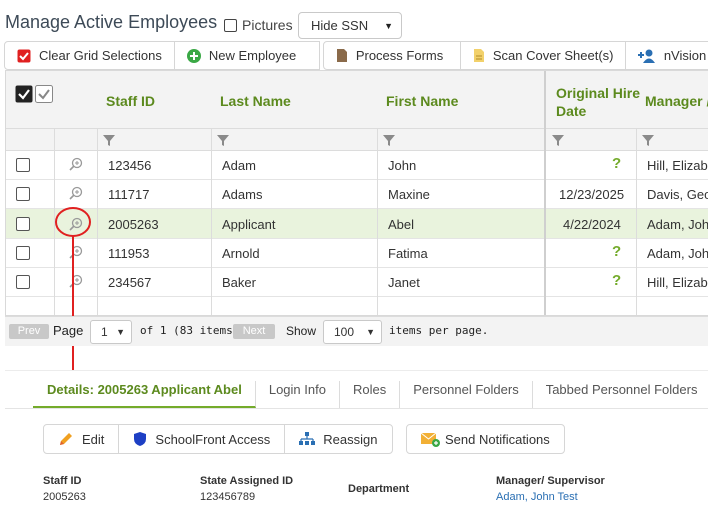  I want to click on reassign-button: Reassign, so click(338, 439).